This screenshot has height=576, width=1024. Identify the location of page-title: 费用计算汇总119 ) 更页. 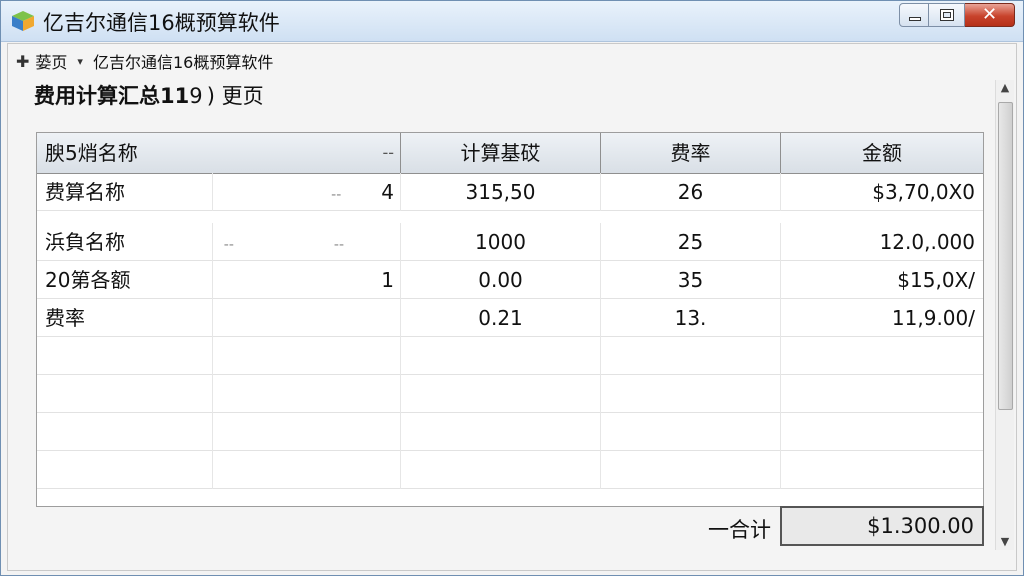
(149, 95).